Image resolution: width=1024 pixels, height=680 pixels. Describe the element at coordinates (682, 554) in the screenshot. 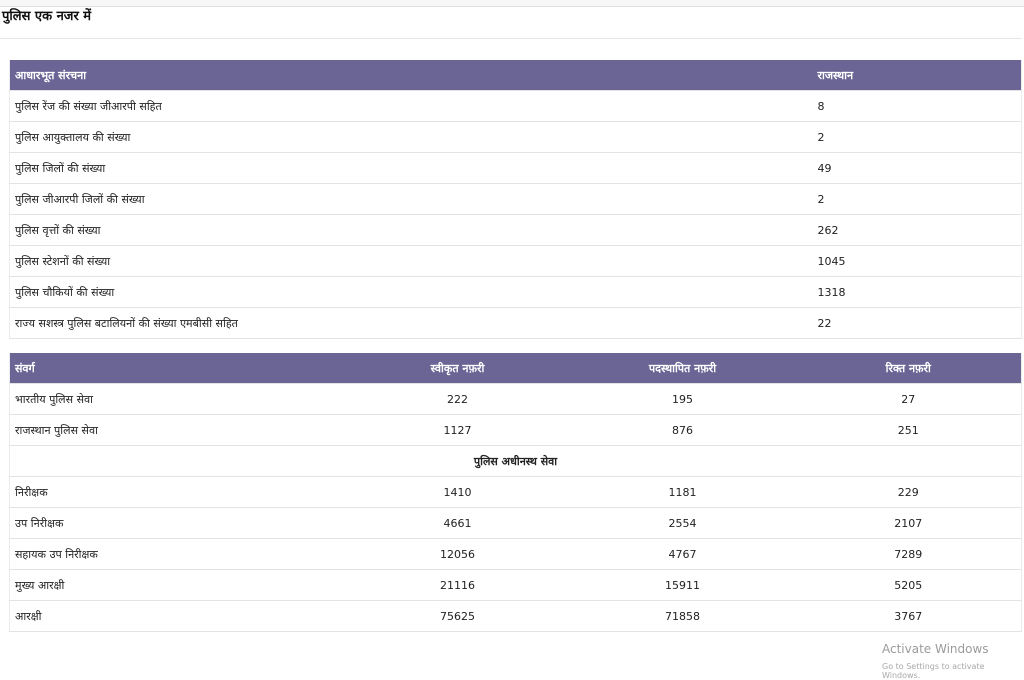

I see `posted-value: 4767` at that location.